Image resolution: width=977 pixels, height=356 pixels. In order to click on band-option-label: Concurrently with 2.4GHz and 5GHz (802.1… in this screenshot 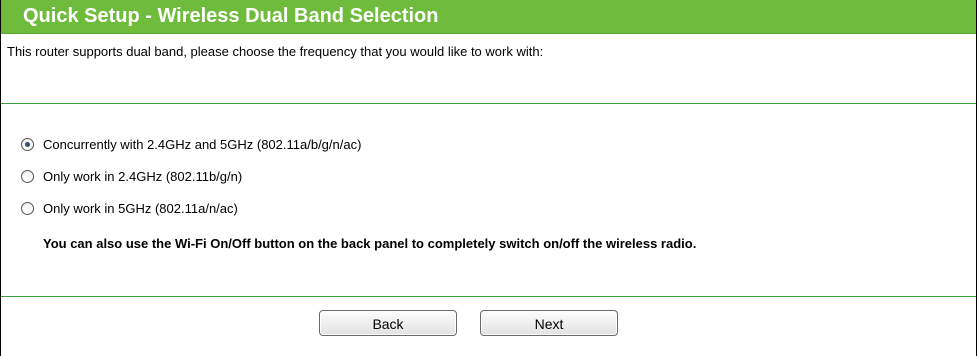, I will do `click(202, 144)`.